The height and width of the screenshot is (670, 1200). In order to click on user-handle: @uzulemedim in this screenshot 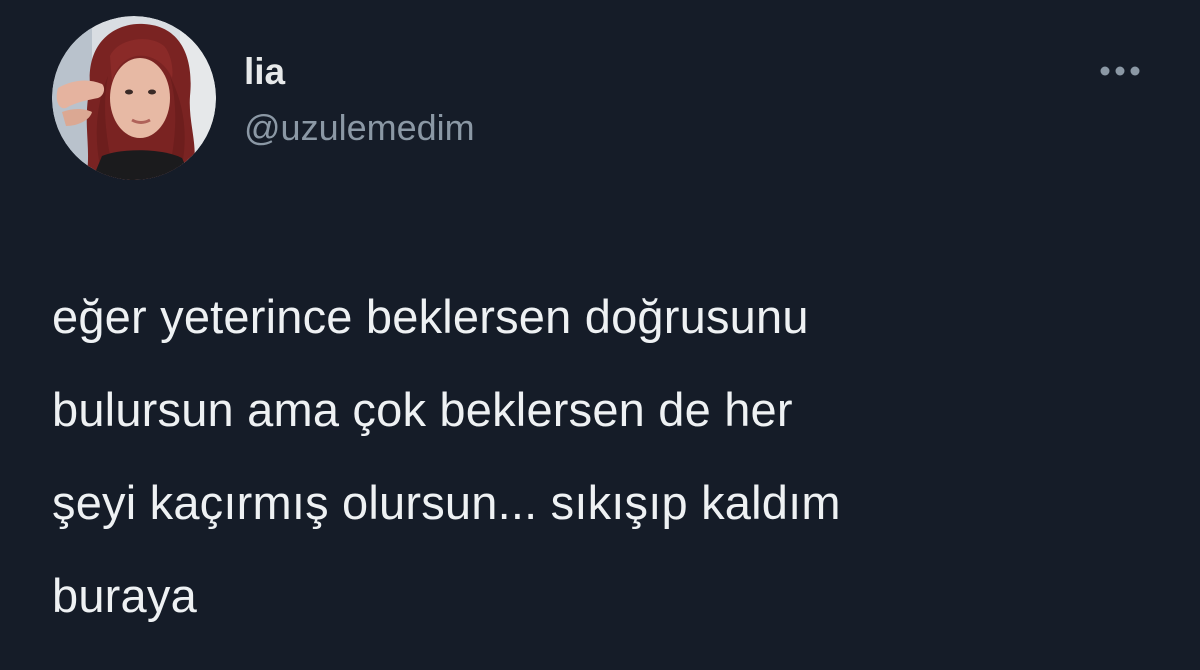, I will do `click(359, 128)`.